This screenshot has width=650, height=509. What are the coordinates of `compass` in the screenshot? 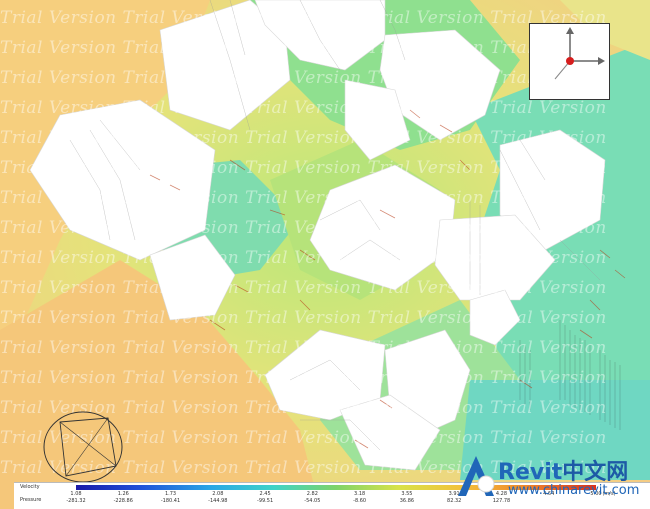 It's located at (83, 447).